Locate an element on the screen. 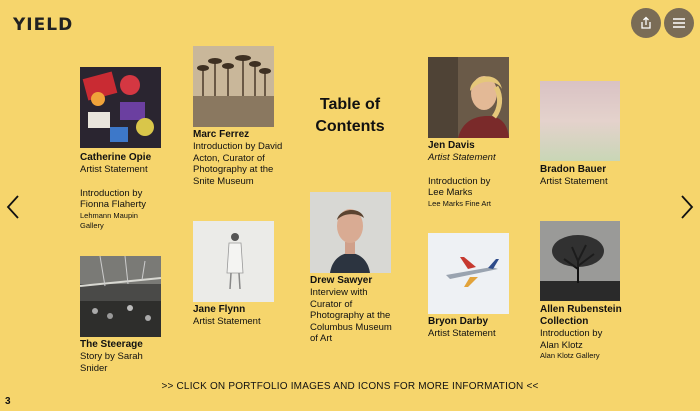 The width and height of the screenshot is (700, 411). catherine-opie-statement: Artist Statement is located at coordinates (130, 170).